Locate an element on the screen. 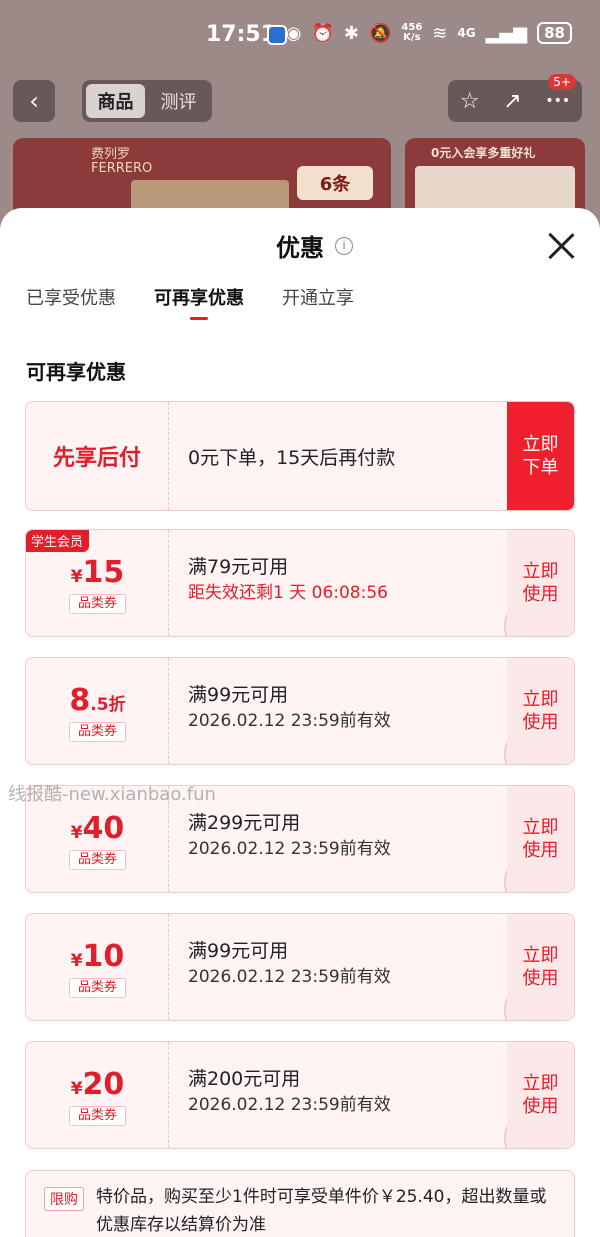 The width and height of the screenshot is (600, 1237). coupon-condition: 满299元可用 is located at coordinates (244, 823).